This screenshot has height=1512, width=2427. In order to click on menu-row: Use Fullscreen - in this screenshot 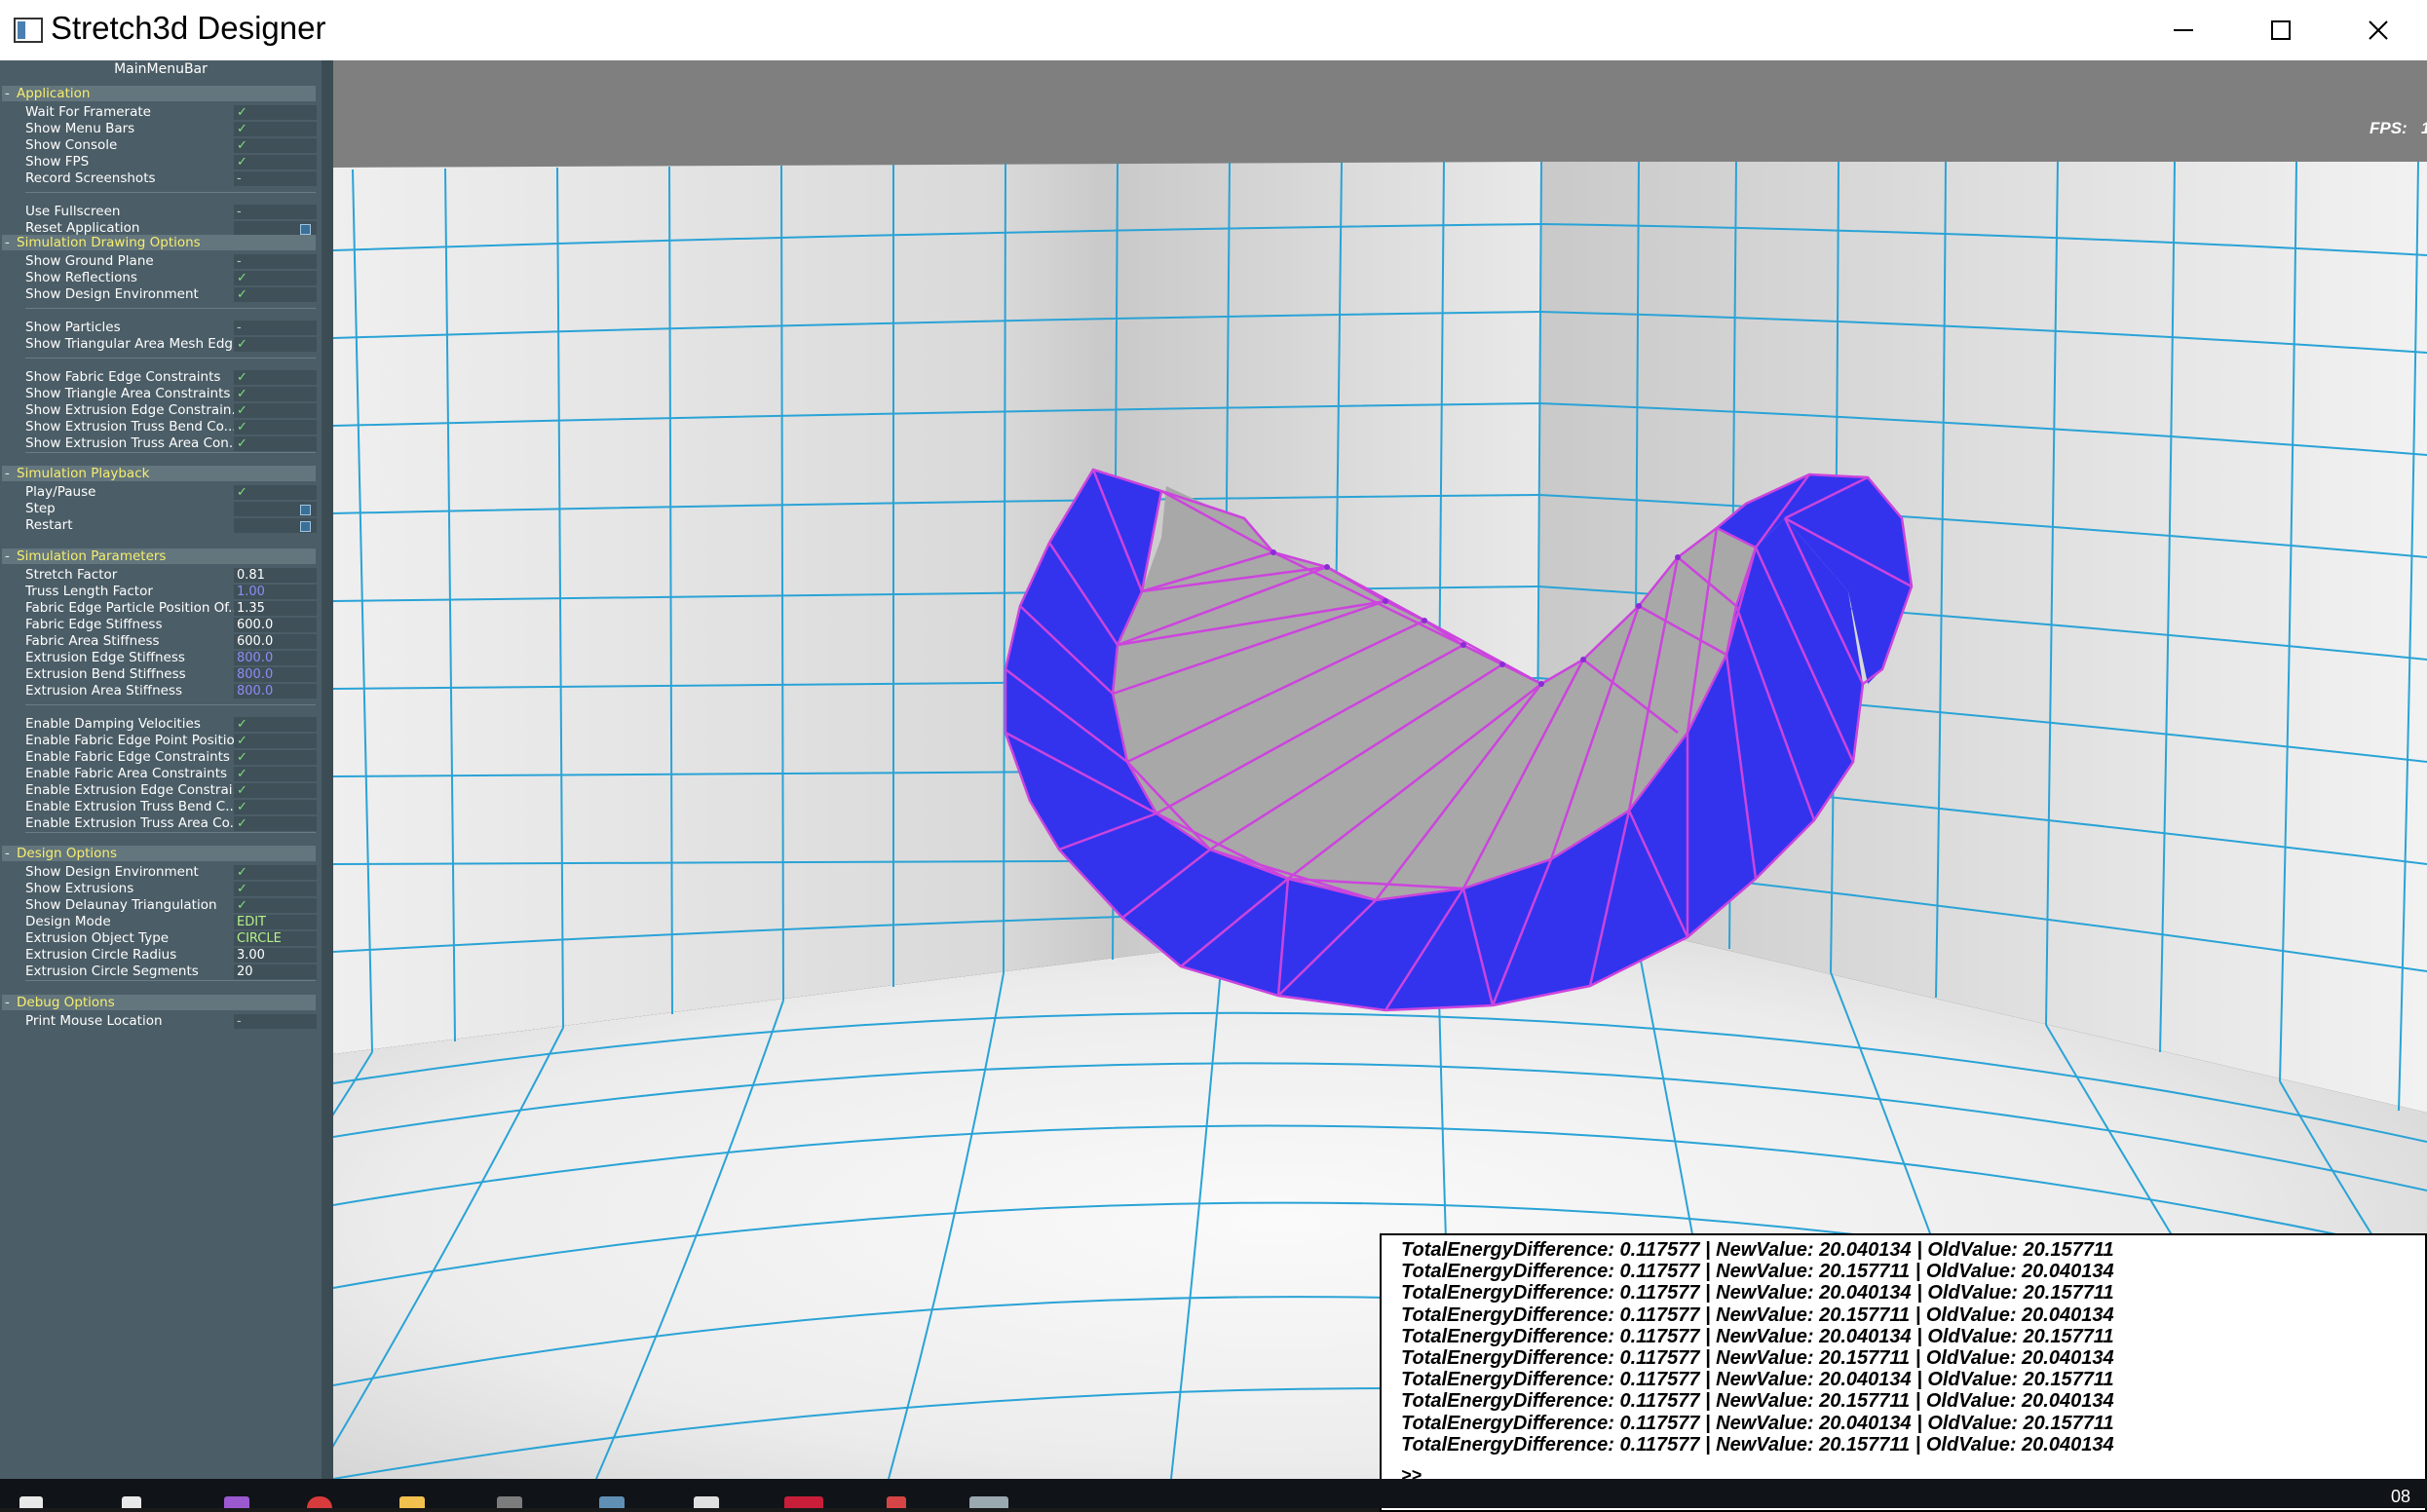, I will do `click(171, 212)`.